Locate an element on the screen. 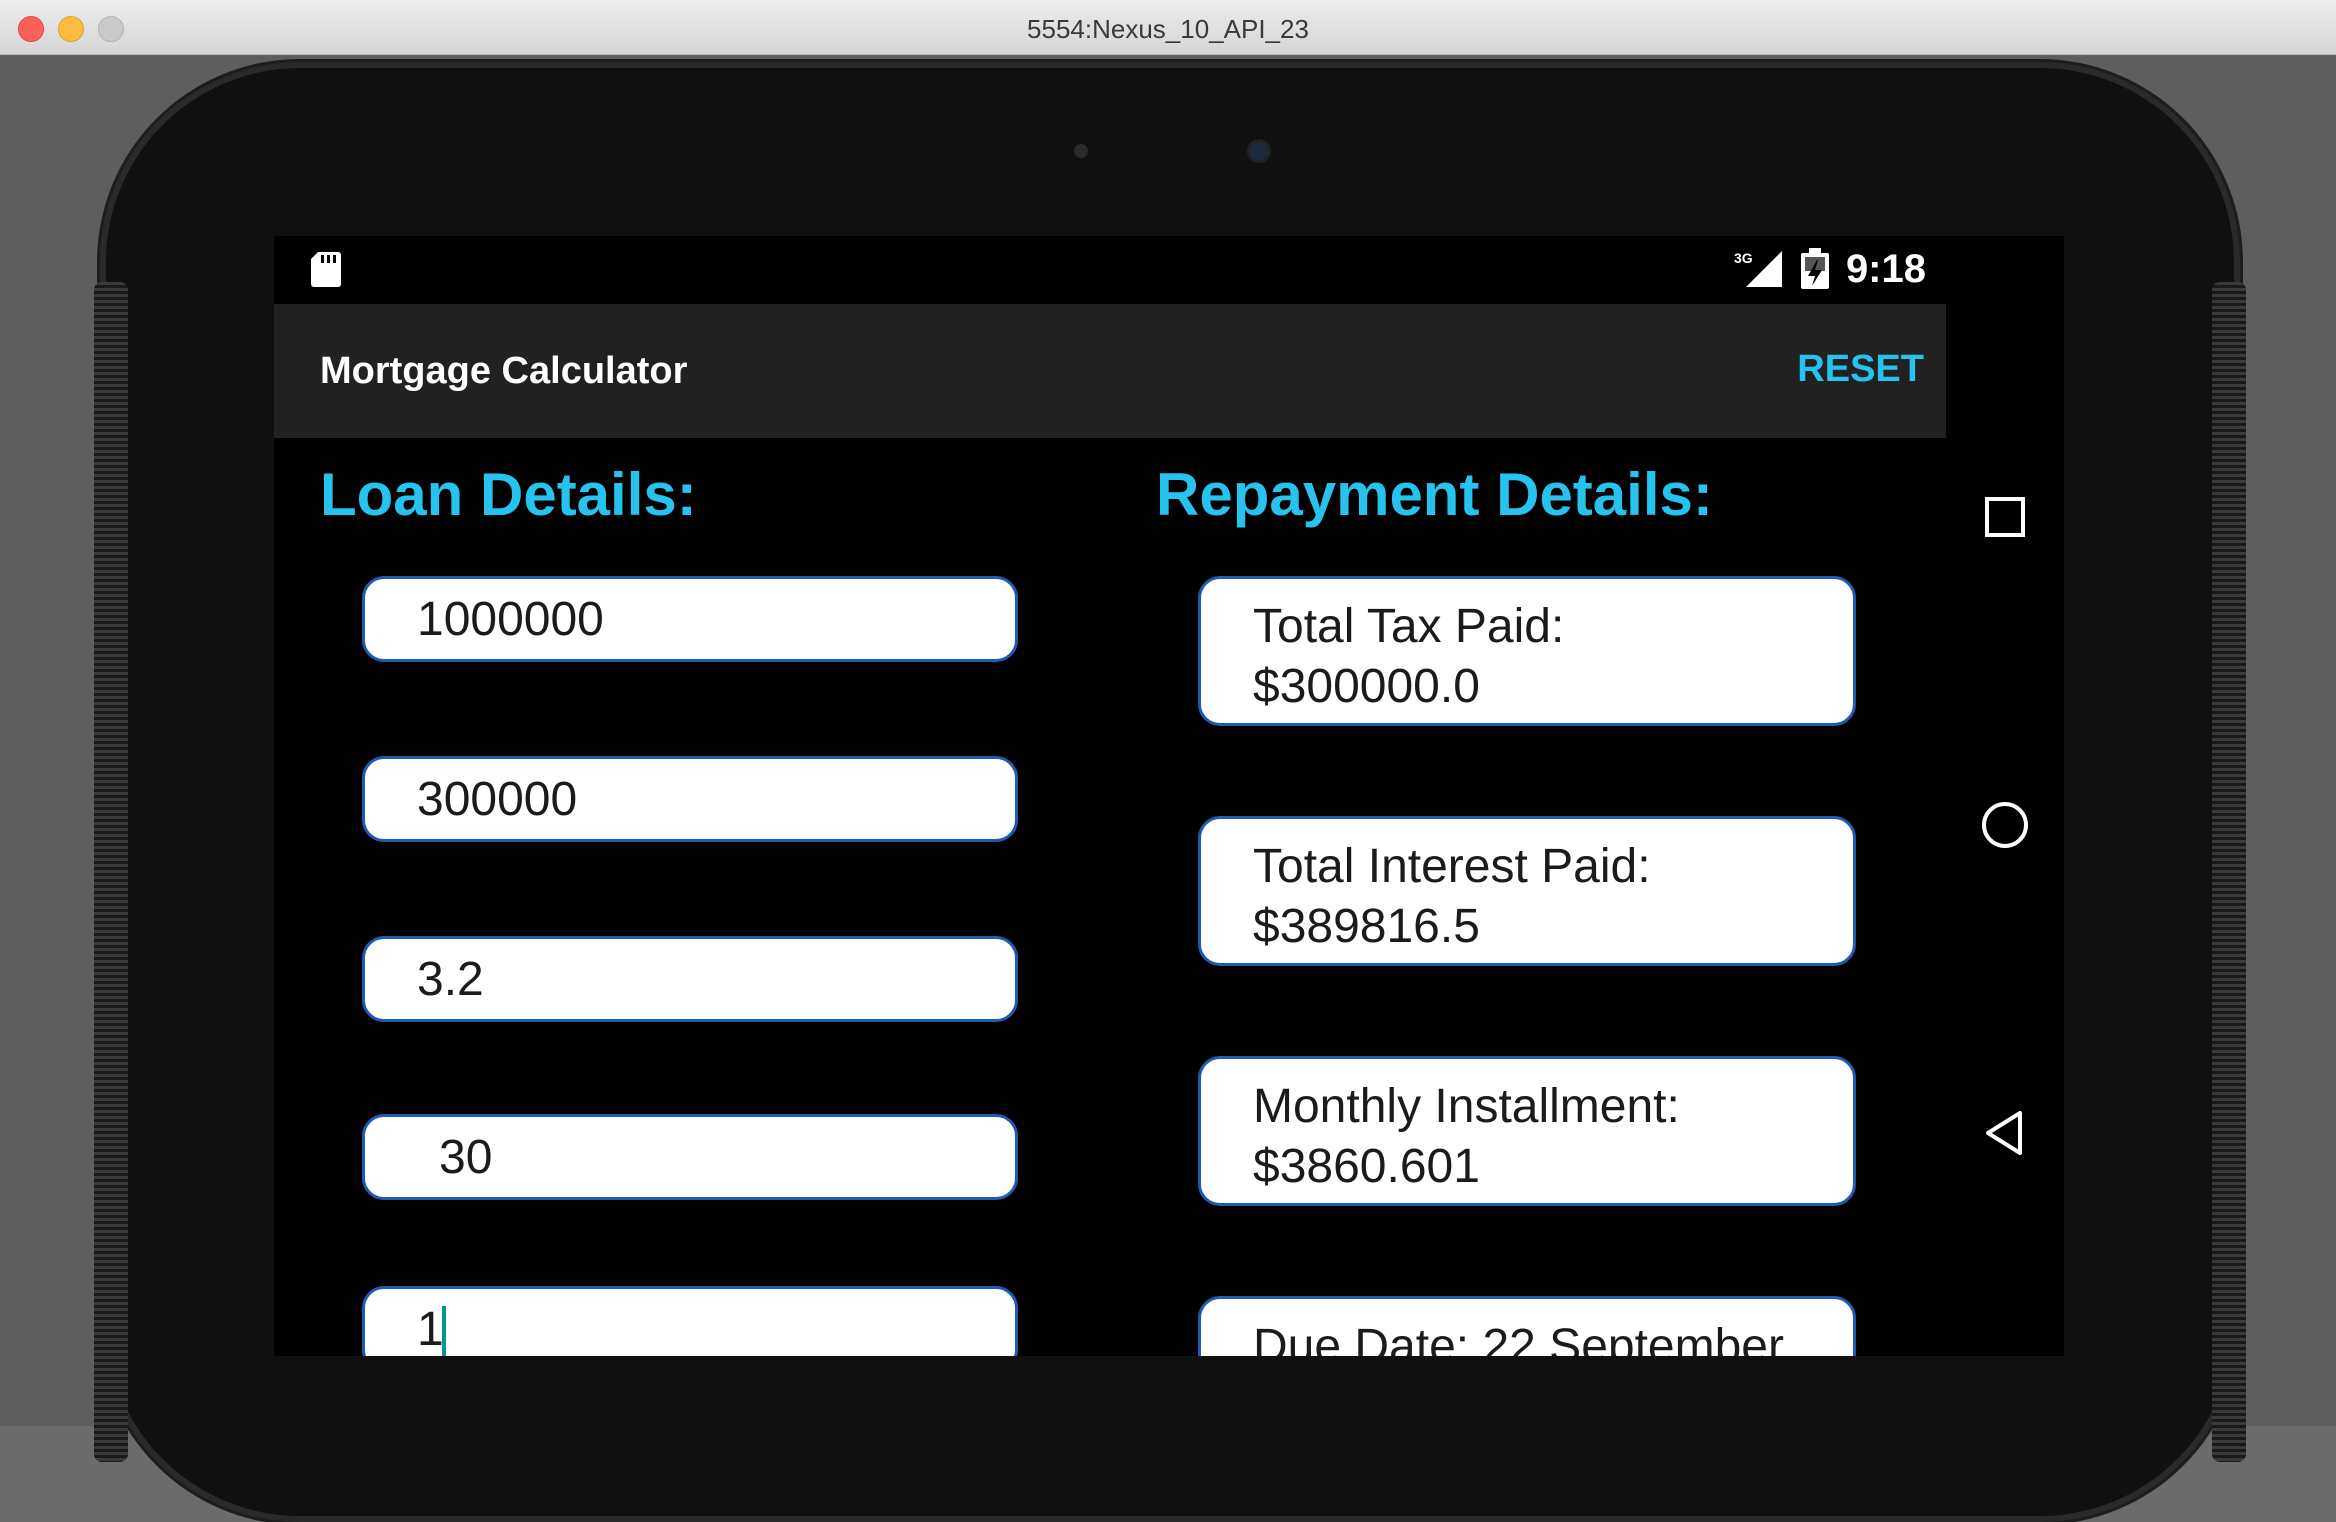 This screenshot has width=2336, height=1522. result-label: Due Date: 22 September is located at coordinates (1518, 1338).